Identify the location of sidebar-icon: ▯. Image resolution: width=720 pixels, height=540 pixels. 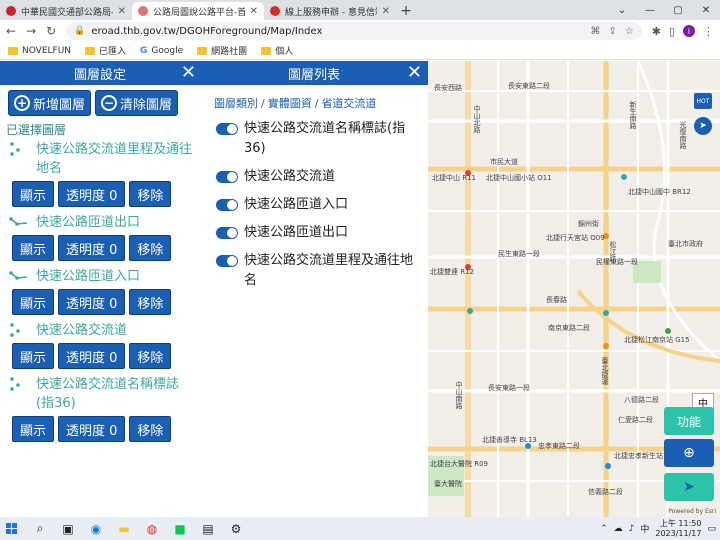
(672, 31).